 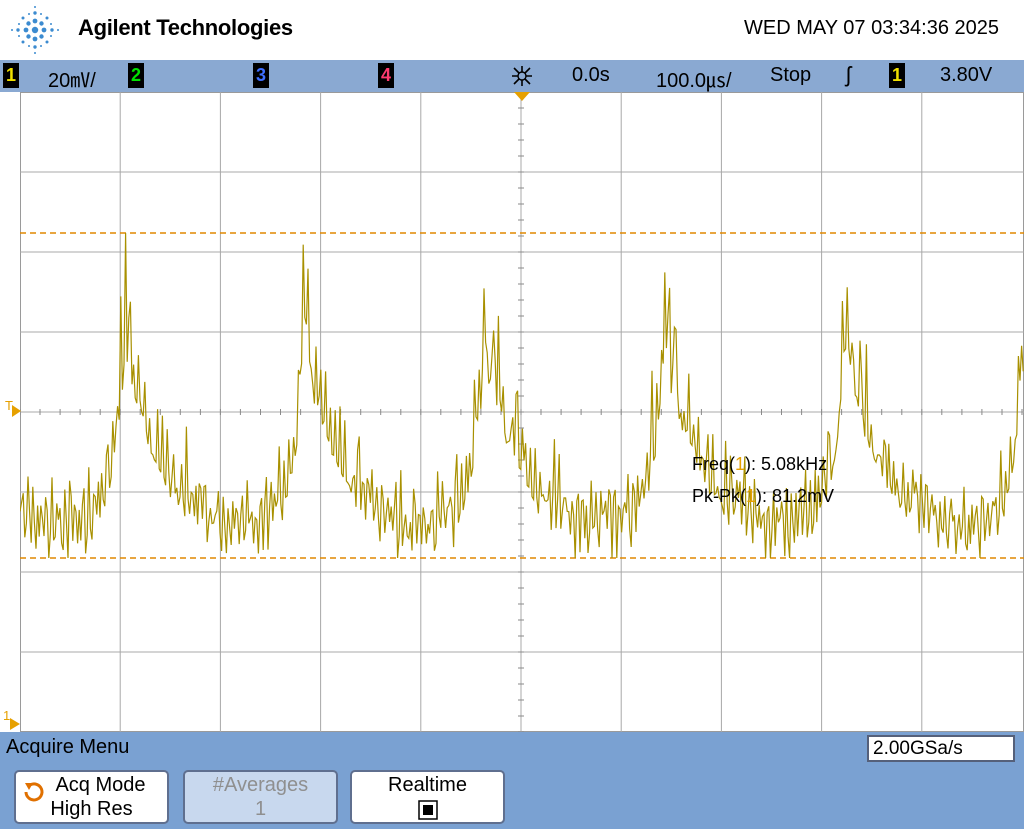 What do you see at coordinates (716, 496) in the screenshot?
I see `measurement-pkpk-name: Pk-Pk` at bounding box center [716, 496].